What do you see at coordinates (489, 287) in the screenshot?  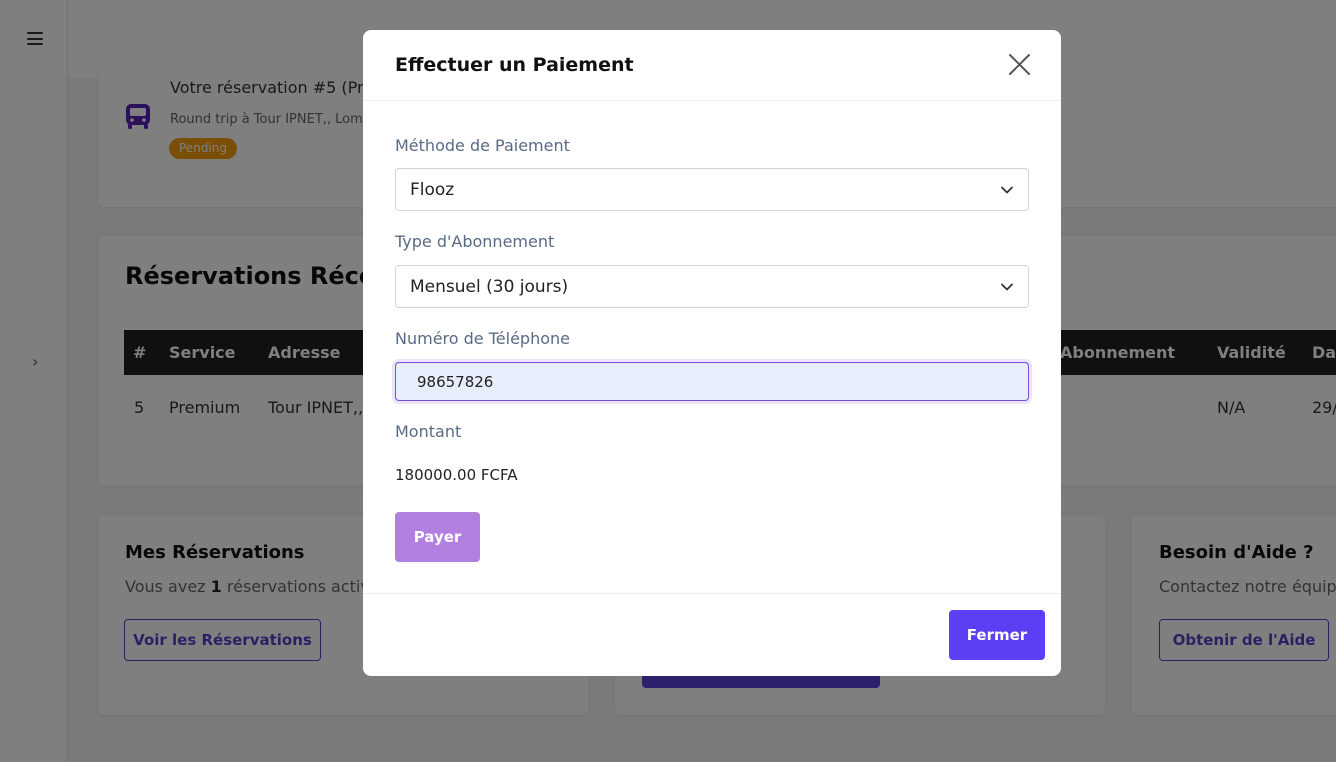 I see `subscription-type-value: Mensuel (30 jours)` at bounding box center [489, 287].